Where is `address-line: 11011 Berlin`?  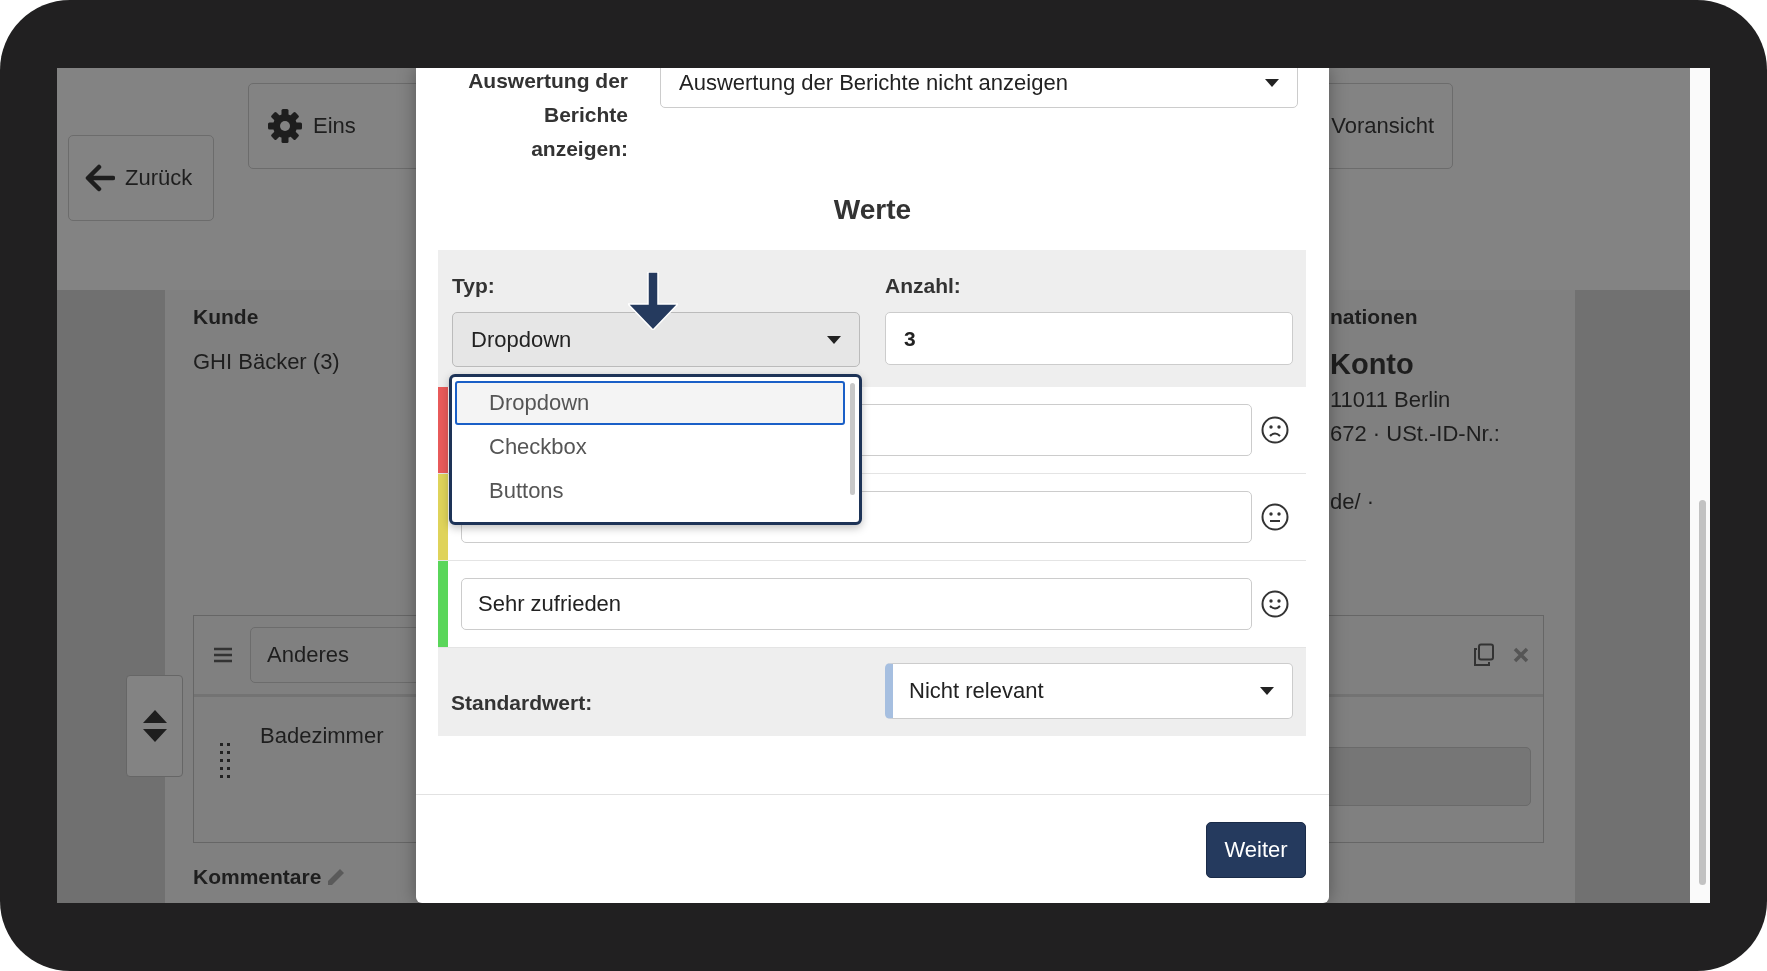
address-line: 11011 Berlin is located at coordinates (1391, 400).